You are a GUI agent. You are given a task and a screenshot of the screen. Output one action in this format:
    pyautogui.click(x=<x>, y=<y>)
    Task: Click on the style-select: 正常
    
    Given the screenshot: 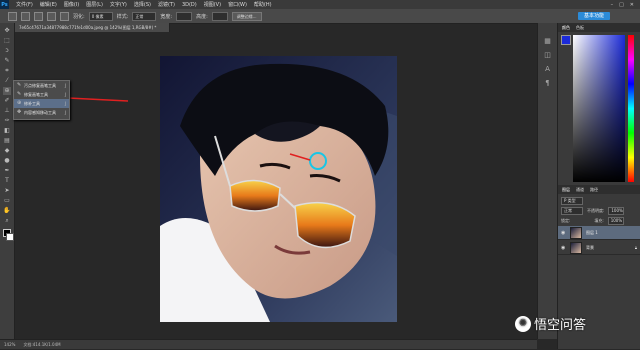 What is the action you would take?
    pyautogui.click(x=144, y=16)
    